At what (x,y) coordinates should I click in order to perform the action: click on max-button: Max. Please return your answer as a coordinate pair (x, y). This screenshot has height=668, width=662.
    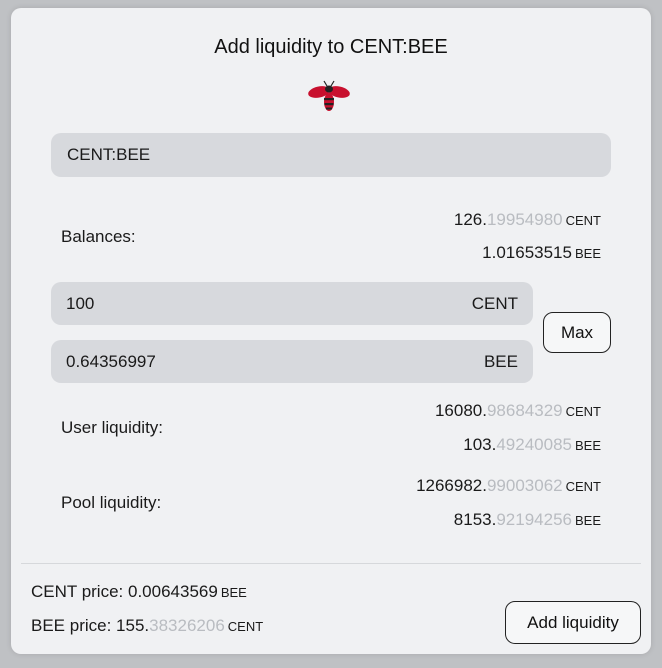
    Looking at the image, I should click on (577, 332).